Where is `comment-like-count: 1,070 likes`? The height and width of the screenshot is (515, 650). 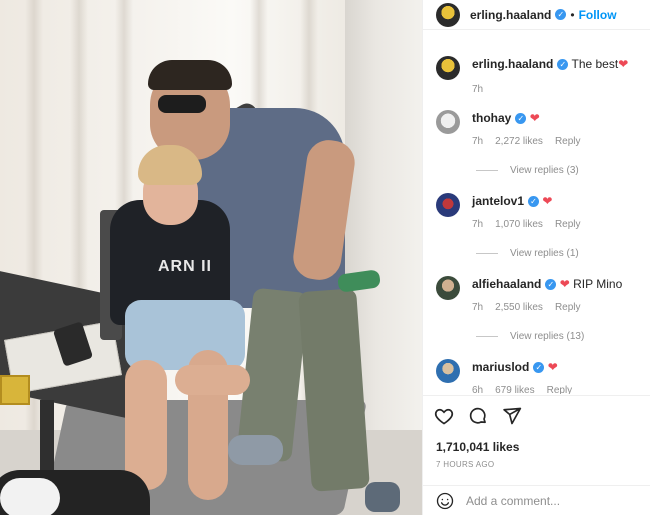
comment-like-count: 1,070 likes is located at coordinates (519, 225).